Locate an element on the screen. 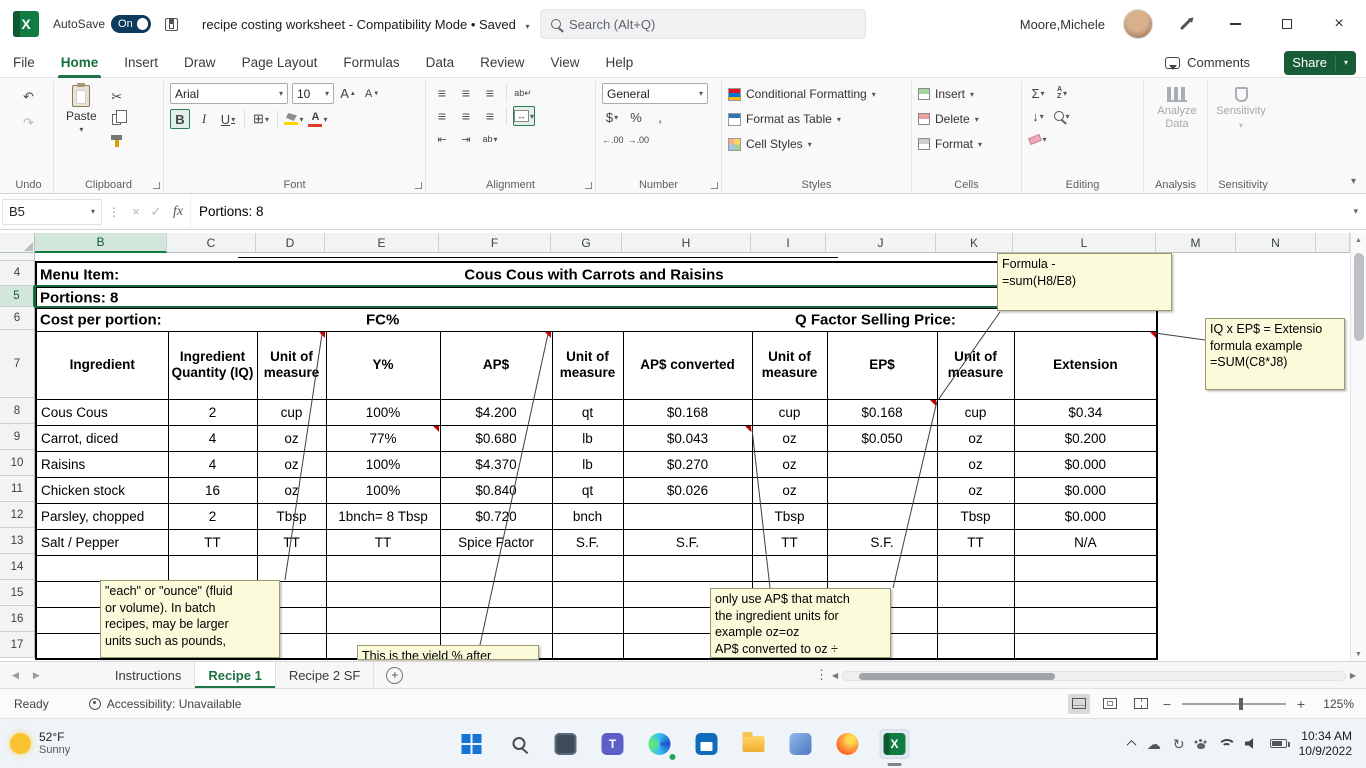 Image resolution: width=1366 pixels, height=768 pixels. column-header-J: J is located at coordinates (881, 243).